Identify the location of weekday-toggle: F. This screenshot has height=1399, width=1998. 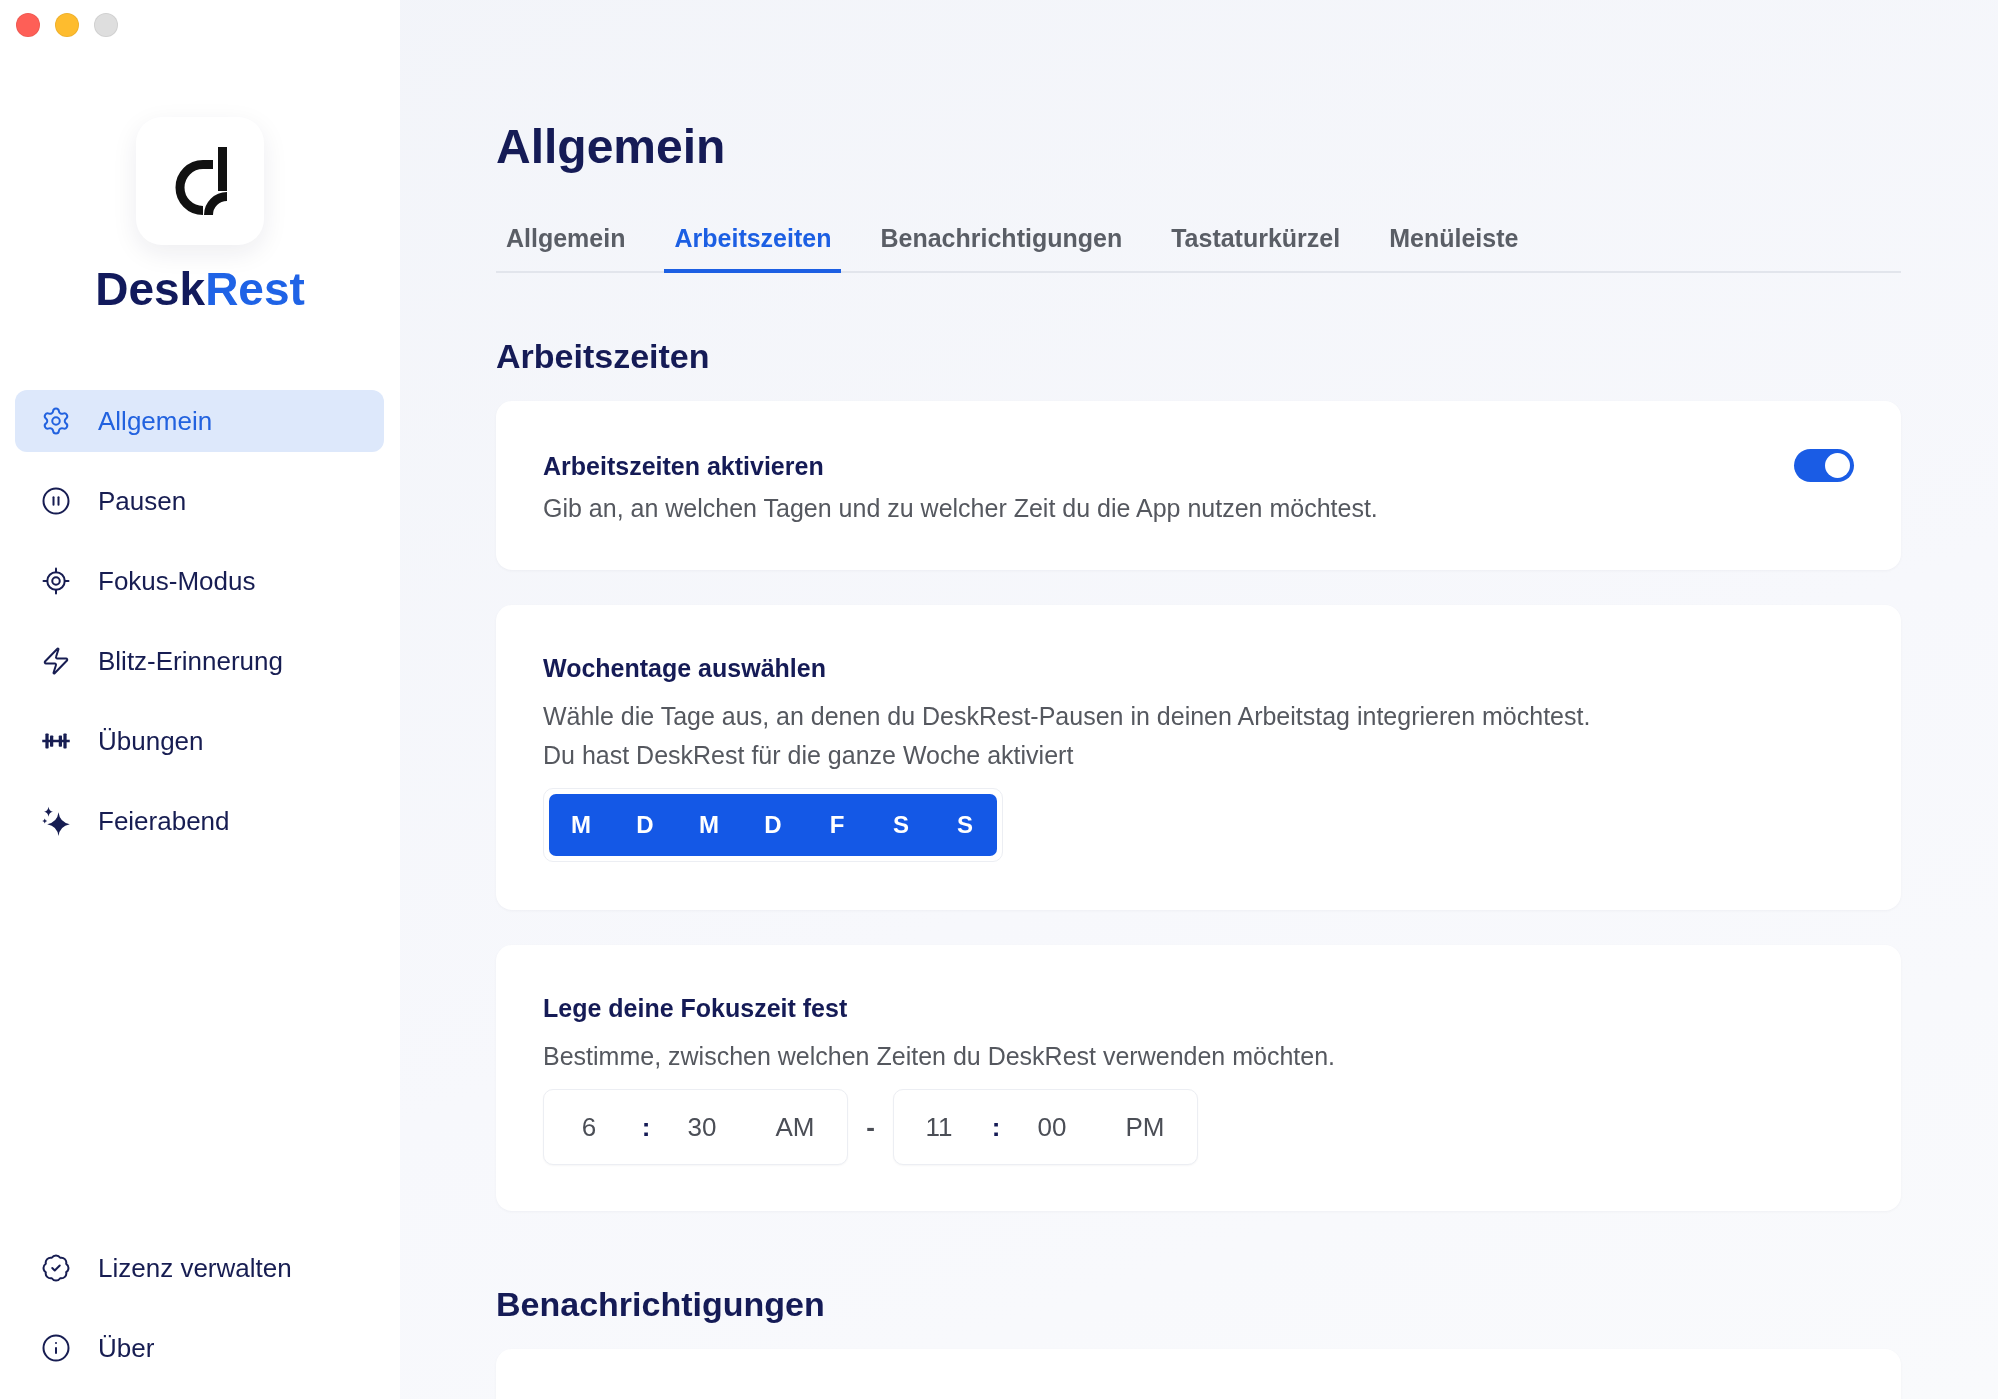
(837, 825).